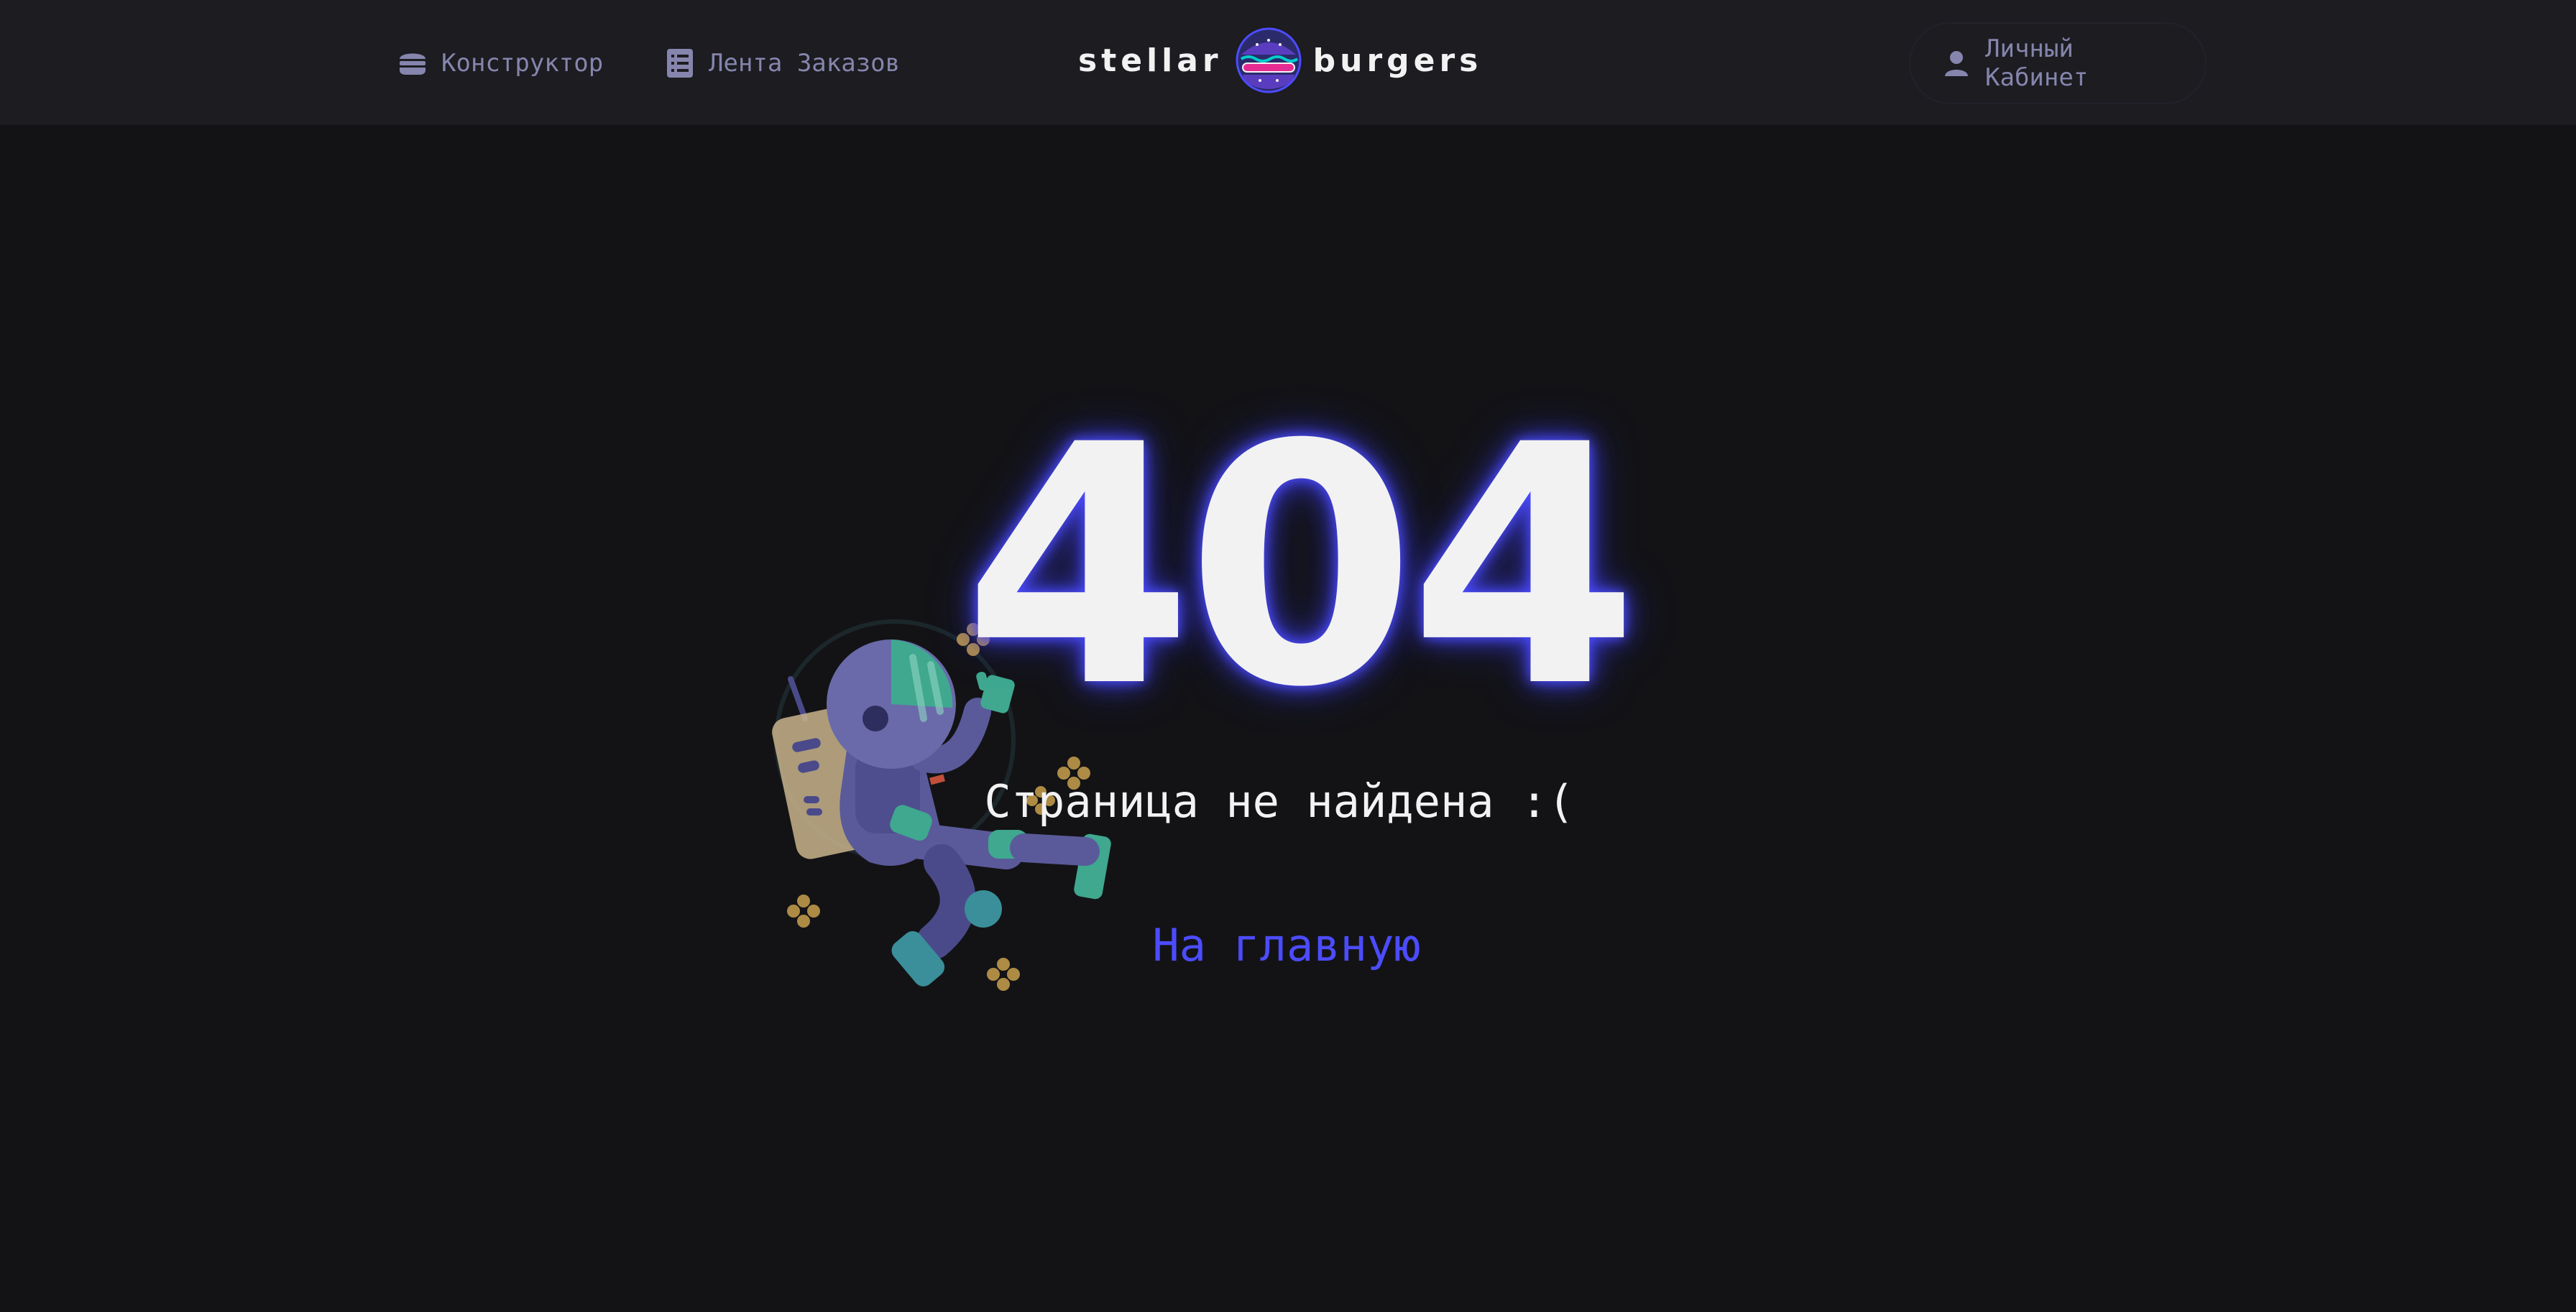 This screenshot has width=2576, height=1312. Describe the element at coordinates (1397, 60) in the screenshot. I see `logo-text-right: burgers` at that location.